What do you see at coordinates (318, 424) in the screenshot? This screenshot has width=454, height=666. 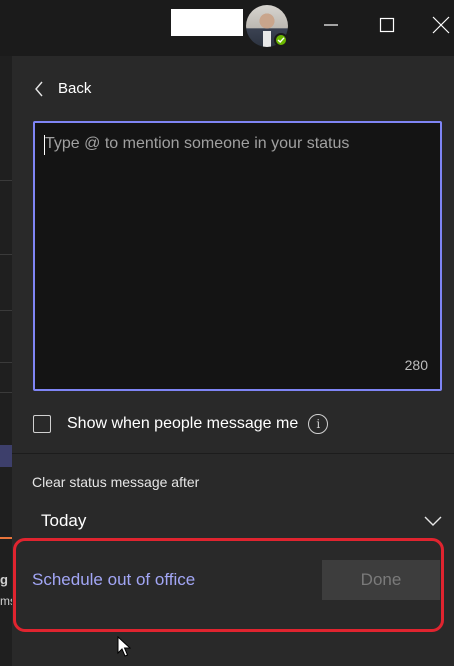 I see `info-icon: i` at bounding box center [318, 424].